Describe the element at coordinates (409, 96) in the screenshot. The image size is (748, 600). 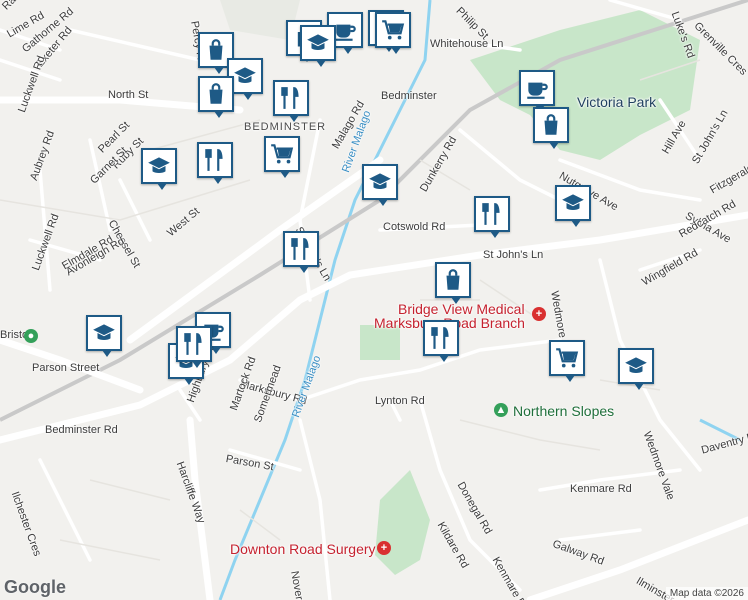
I see `station-label-bedminster: Bedminster` at that location.